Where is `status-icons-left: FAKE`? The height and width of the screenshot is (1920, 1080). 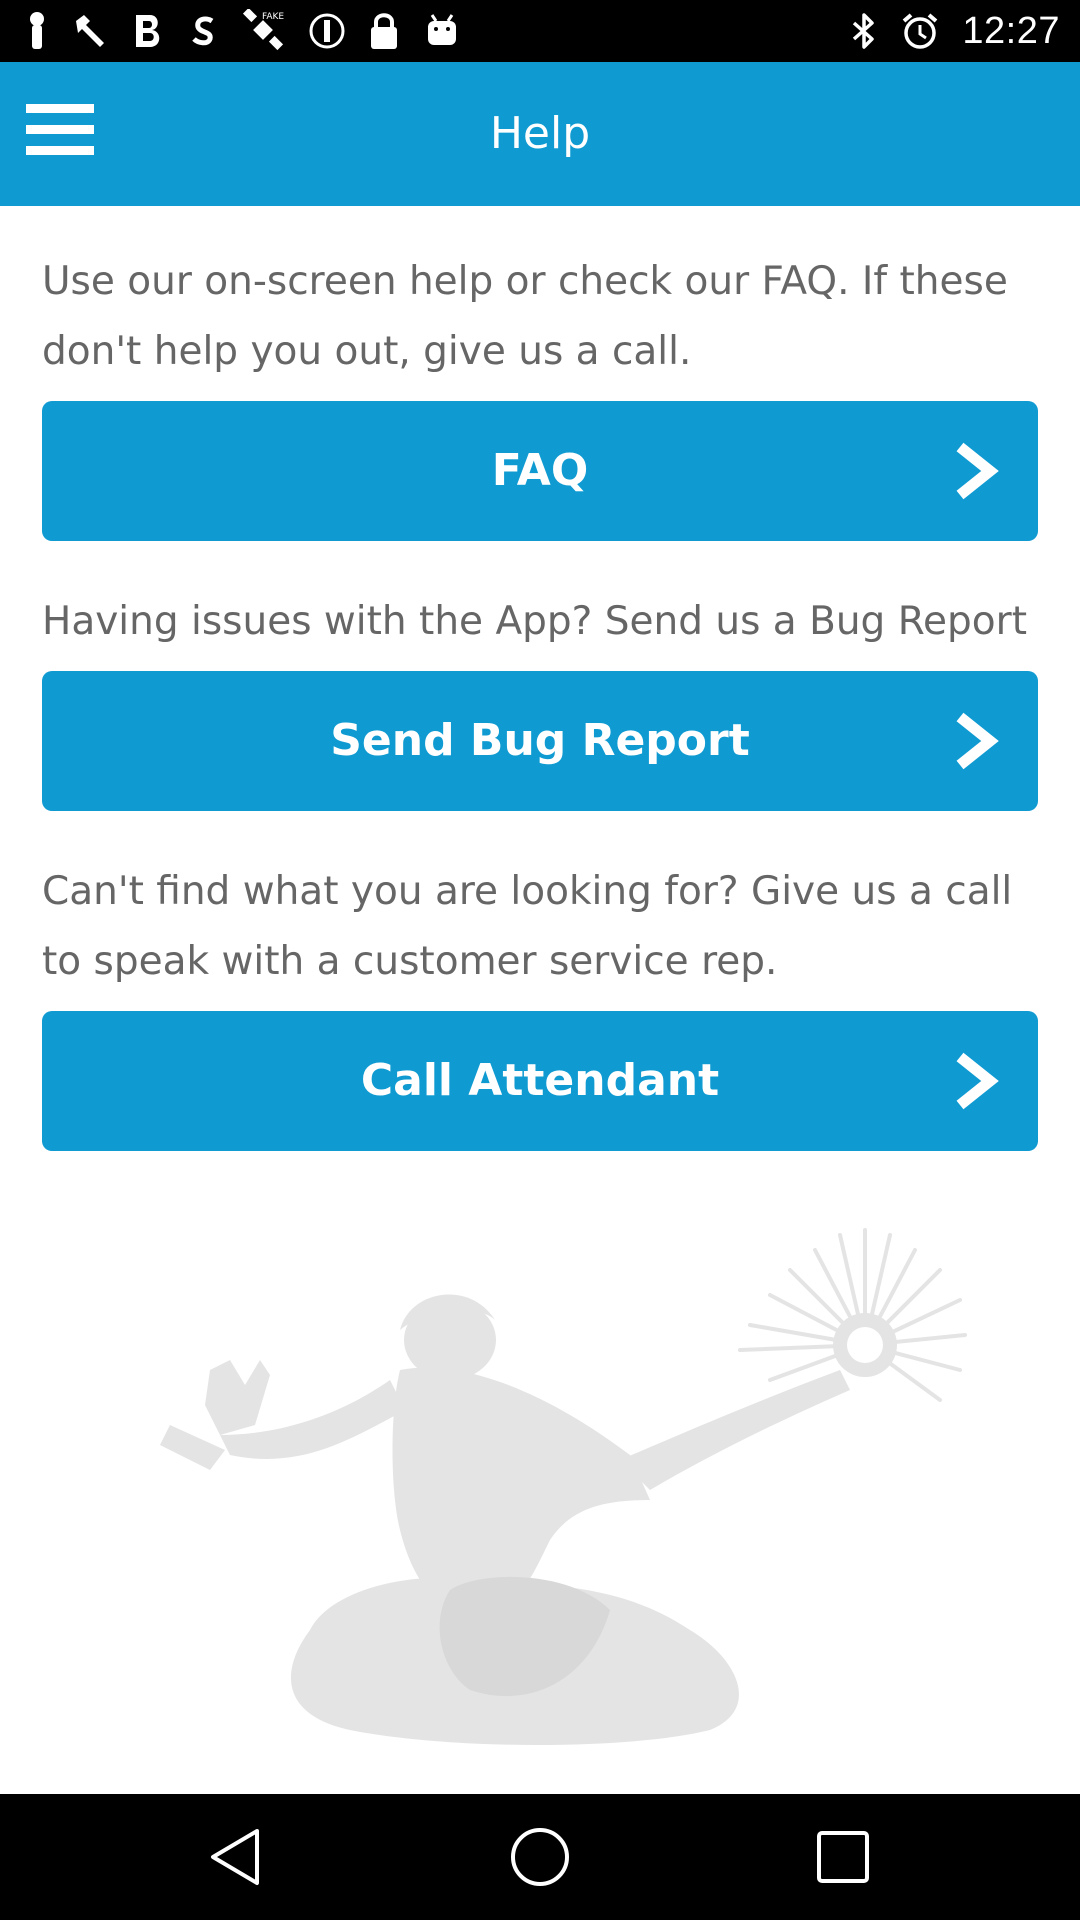
status-icons-left: FAKE is located at coordinates (244, 31).